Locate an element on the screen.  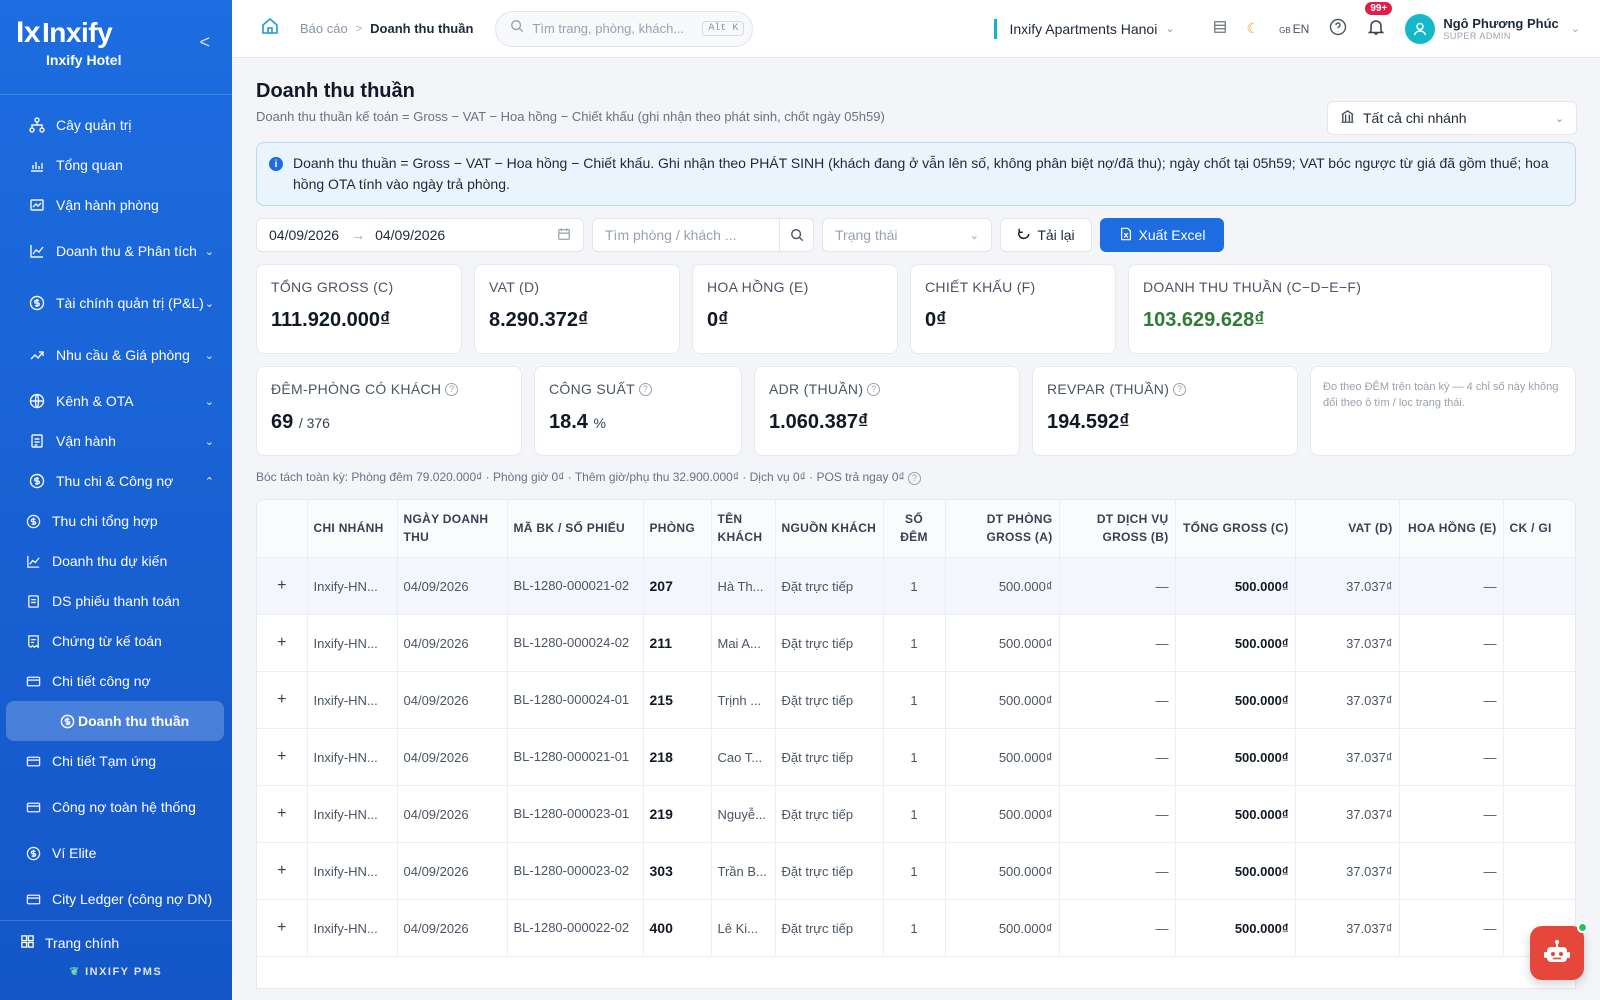
sidebar-item-income-debt: Thu chi & Công nợ ⌃ is located at coordinates (116, 481).